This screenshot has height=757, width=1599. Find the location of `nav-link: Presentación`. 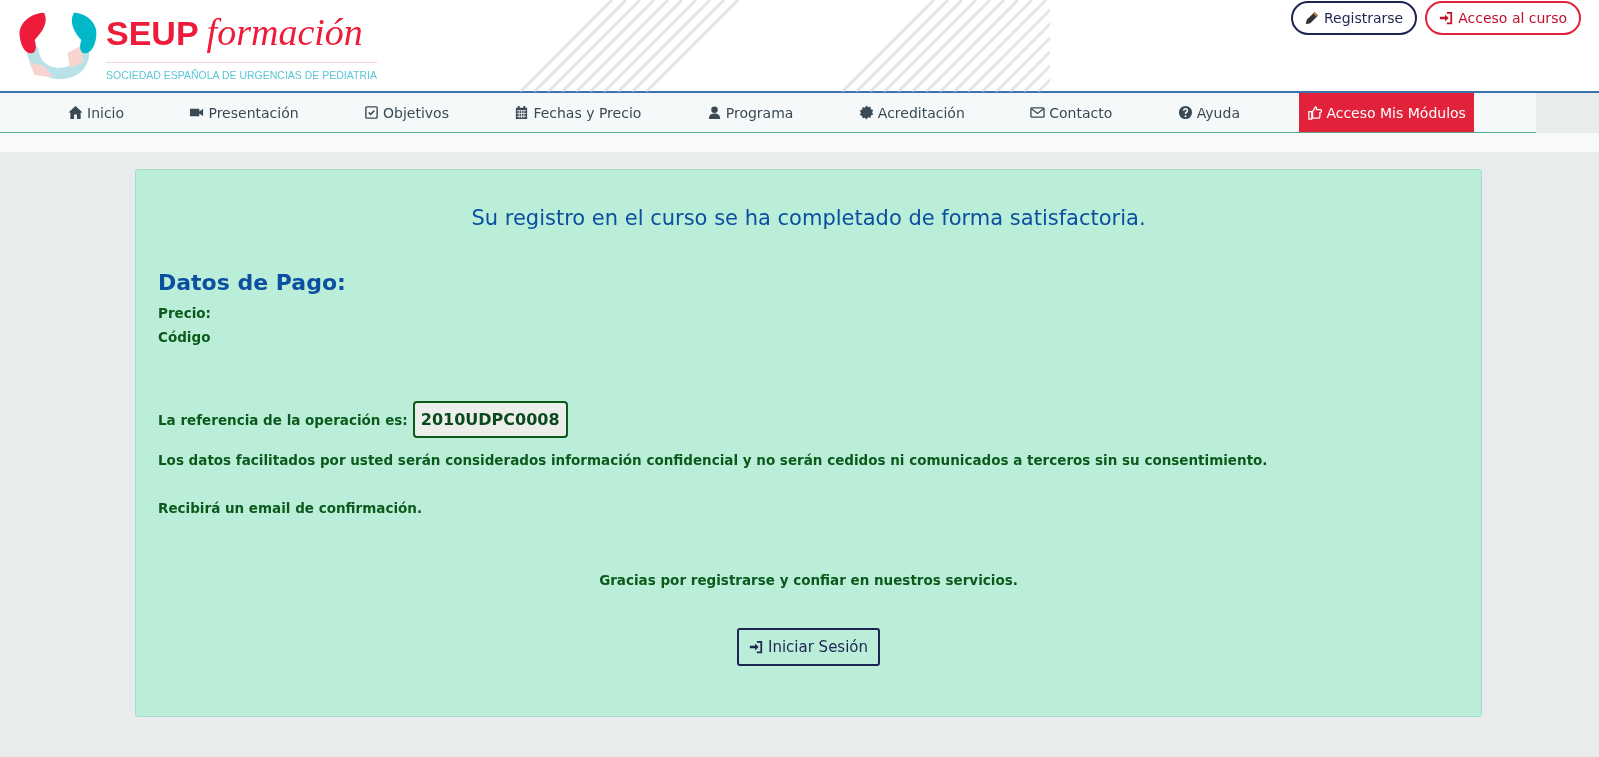

nav-link: Presentación is located at coordinates (244, 112).